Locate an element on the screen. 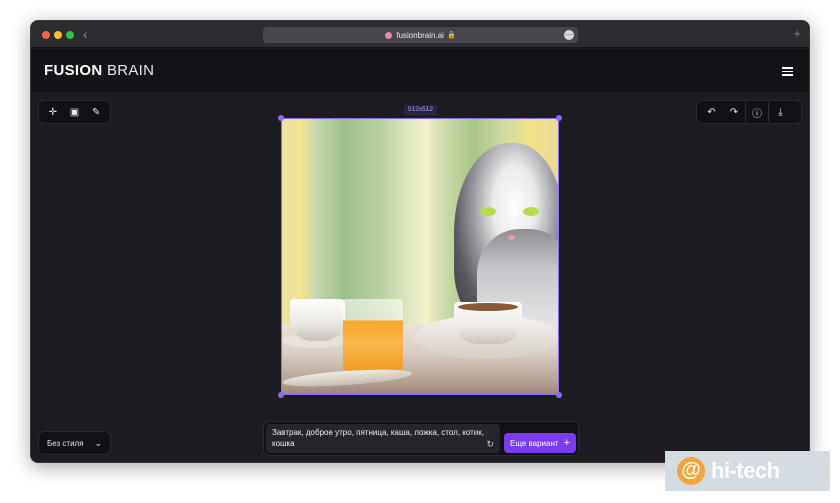 The image size is (840, 503). generate-variant-button: Еще вариант + is located at coordinates (540, 443).